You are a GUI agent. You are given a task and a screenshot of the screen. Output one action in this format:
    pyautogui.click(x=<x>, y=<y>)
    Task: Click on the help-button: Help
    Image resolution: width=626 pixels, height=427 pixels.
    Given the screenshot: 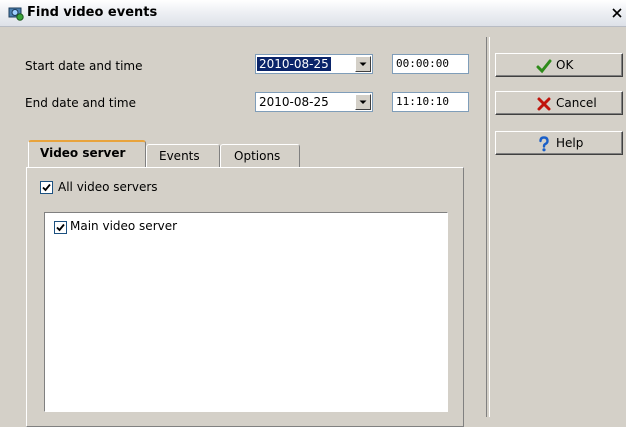 What is the action you would take?
    pyautogui.click(x=559, y=143)
    